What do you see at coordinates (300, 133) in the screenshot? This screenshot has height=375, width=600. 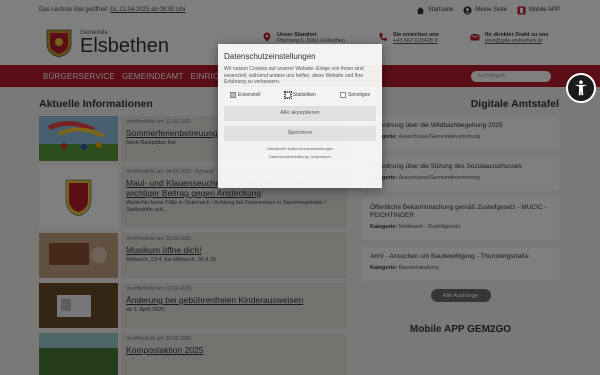 I see `save-button: Speichern` at bounding box center [300, 133].